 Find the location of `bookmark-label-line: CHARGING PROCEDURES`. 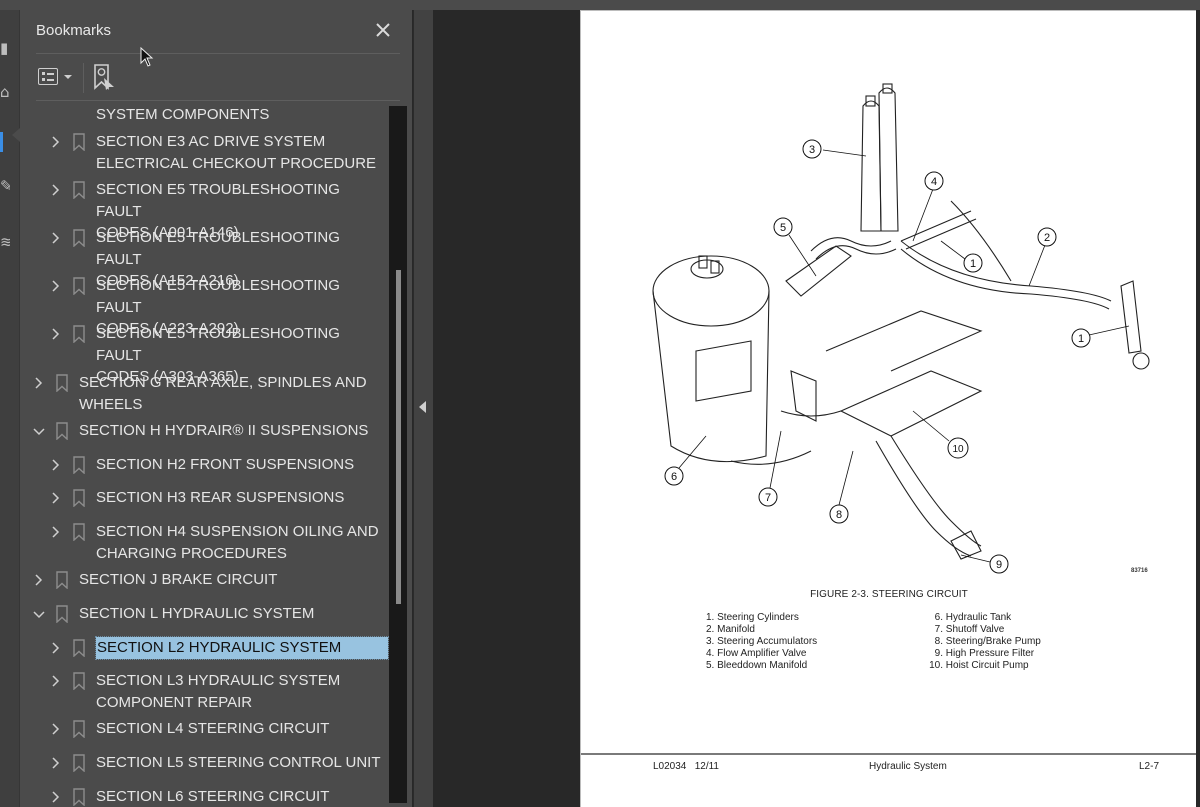

bookmark-label-line: CHARGING PROCEDURES is located at coordinates (191, 553).